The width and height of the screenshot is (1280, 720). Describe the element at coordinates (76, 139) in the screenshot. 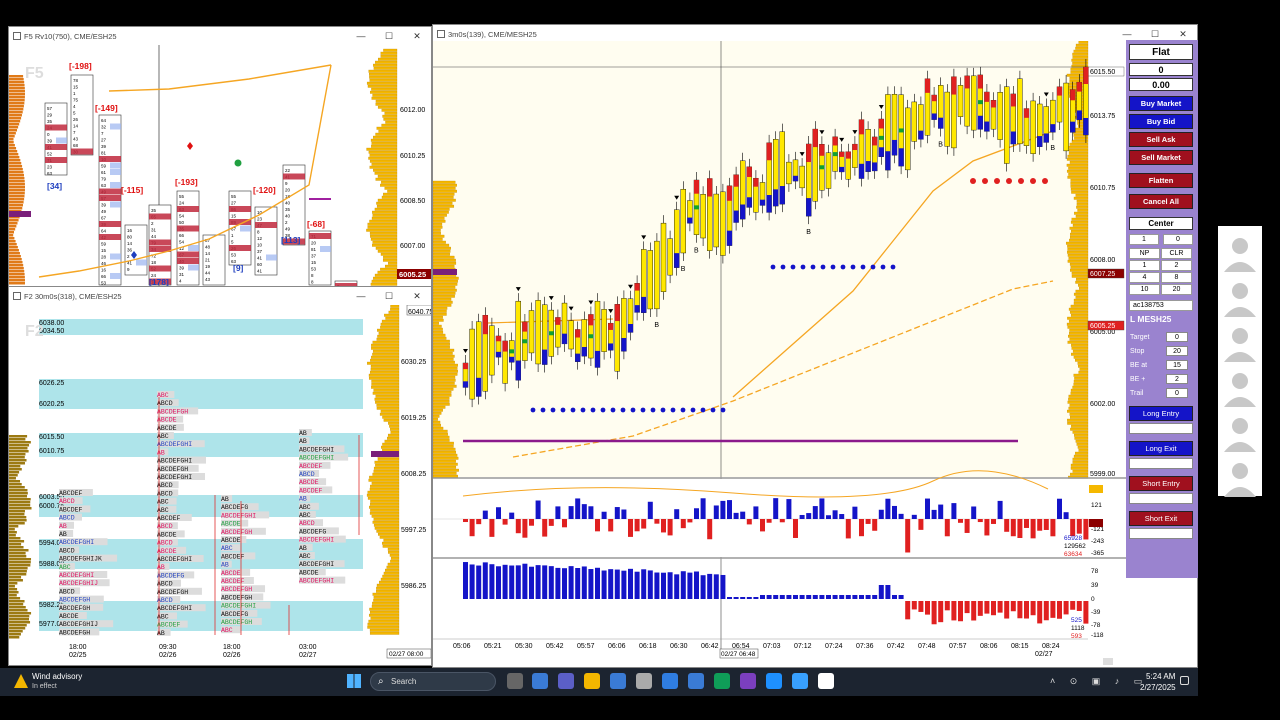

I see `footprint-cell-text: 43` at that location.